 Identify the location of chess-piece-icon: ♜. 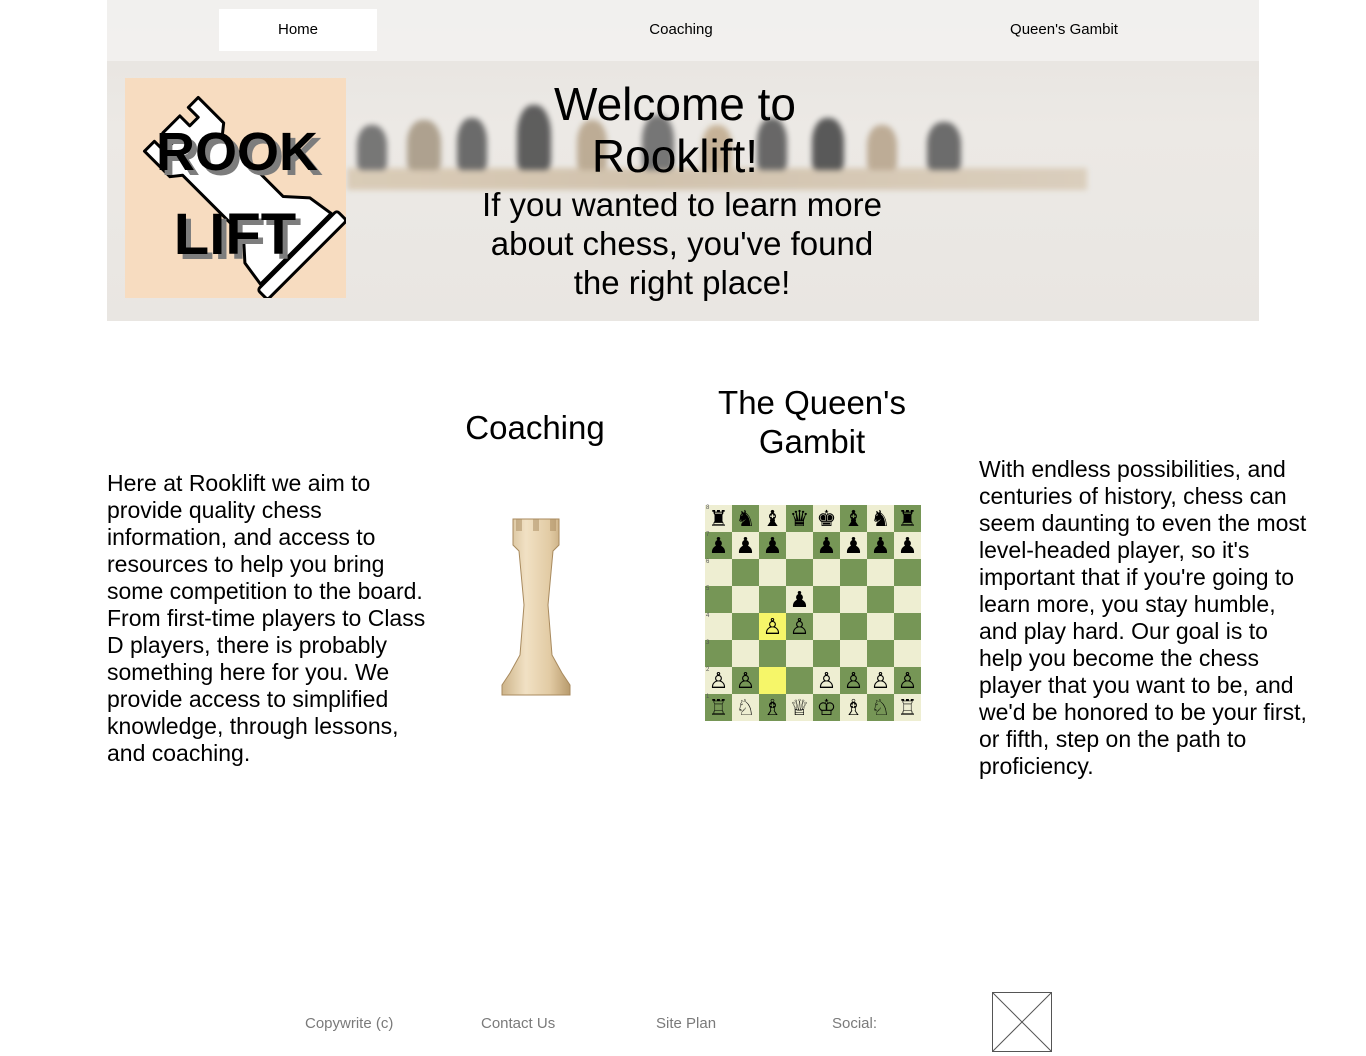
(719, 518).